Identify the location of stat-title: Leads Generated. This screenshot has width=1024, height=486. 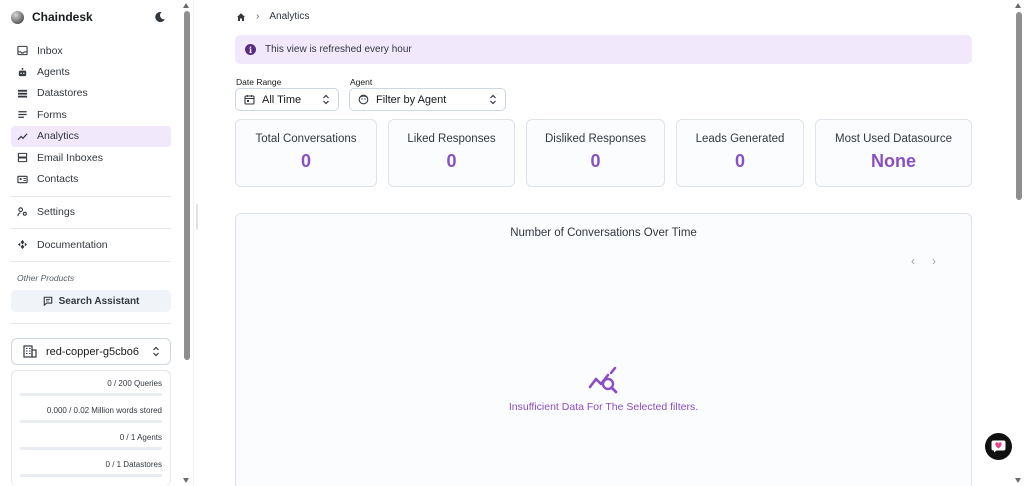
(740, 139).